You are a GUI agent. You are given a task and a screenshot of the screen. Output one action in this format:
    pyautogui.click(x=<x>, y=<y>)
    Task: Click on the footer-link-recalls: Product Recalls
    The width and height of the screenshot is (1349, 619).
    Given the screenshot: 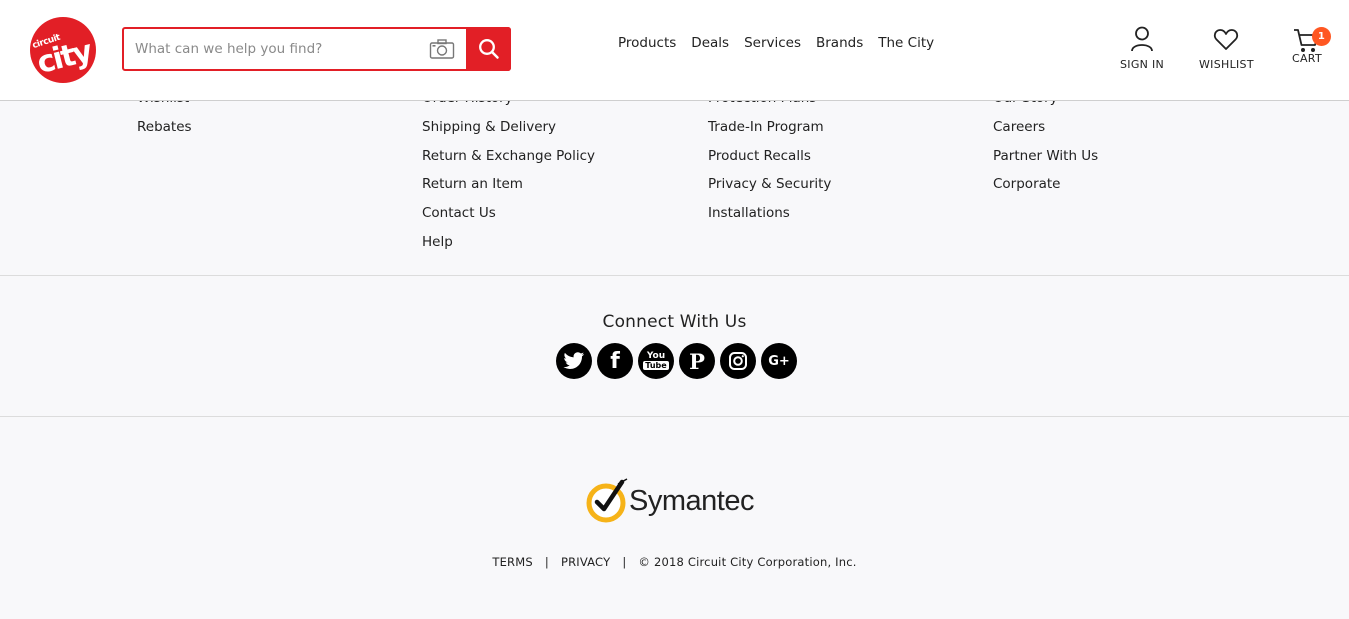 What is the action you would take?
    pyautogui.click(x=769, y=156)
    